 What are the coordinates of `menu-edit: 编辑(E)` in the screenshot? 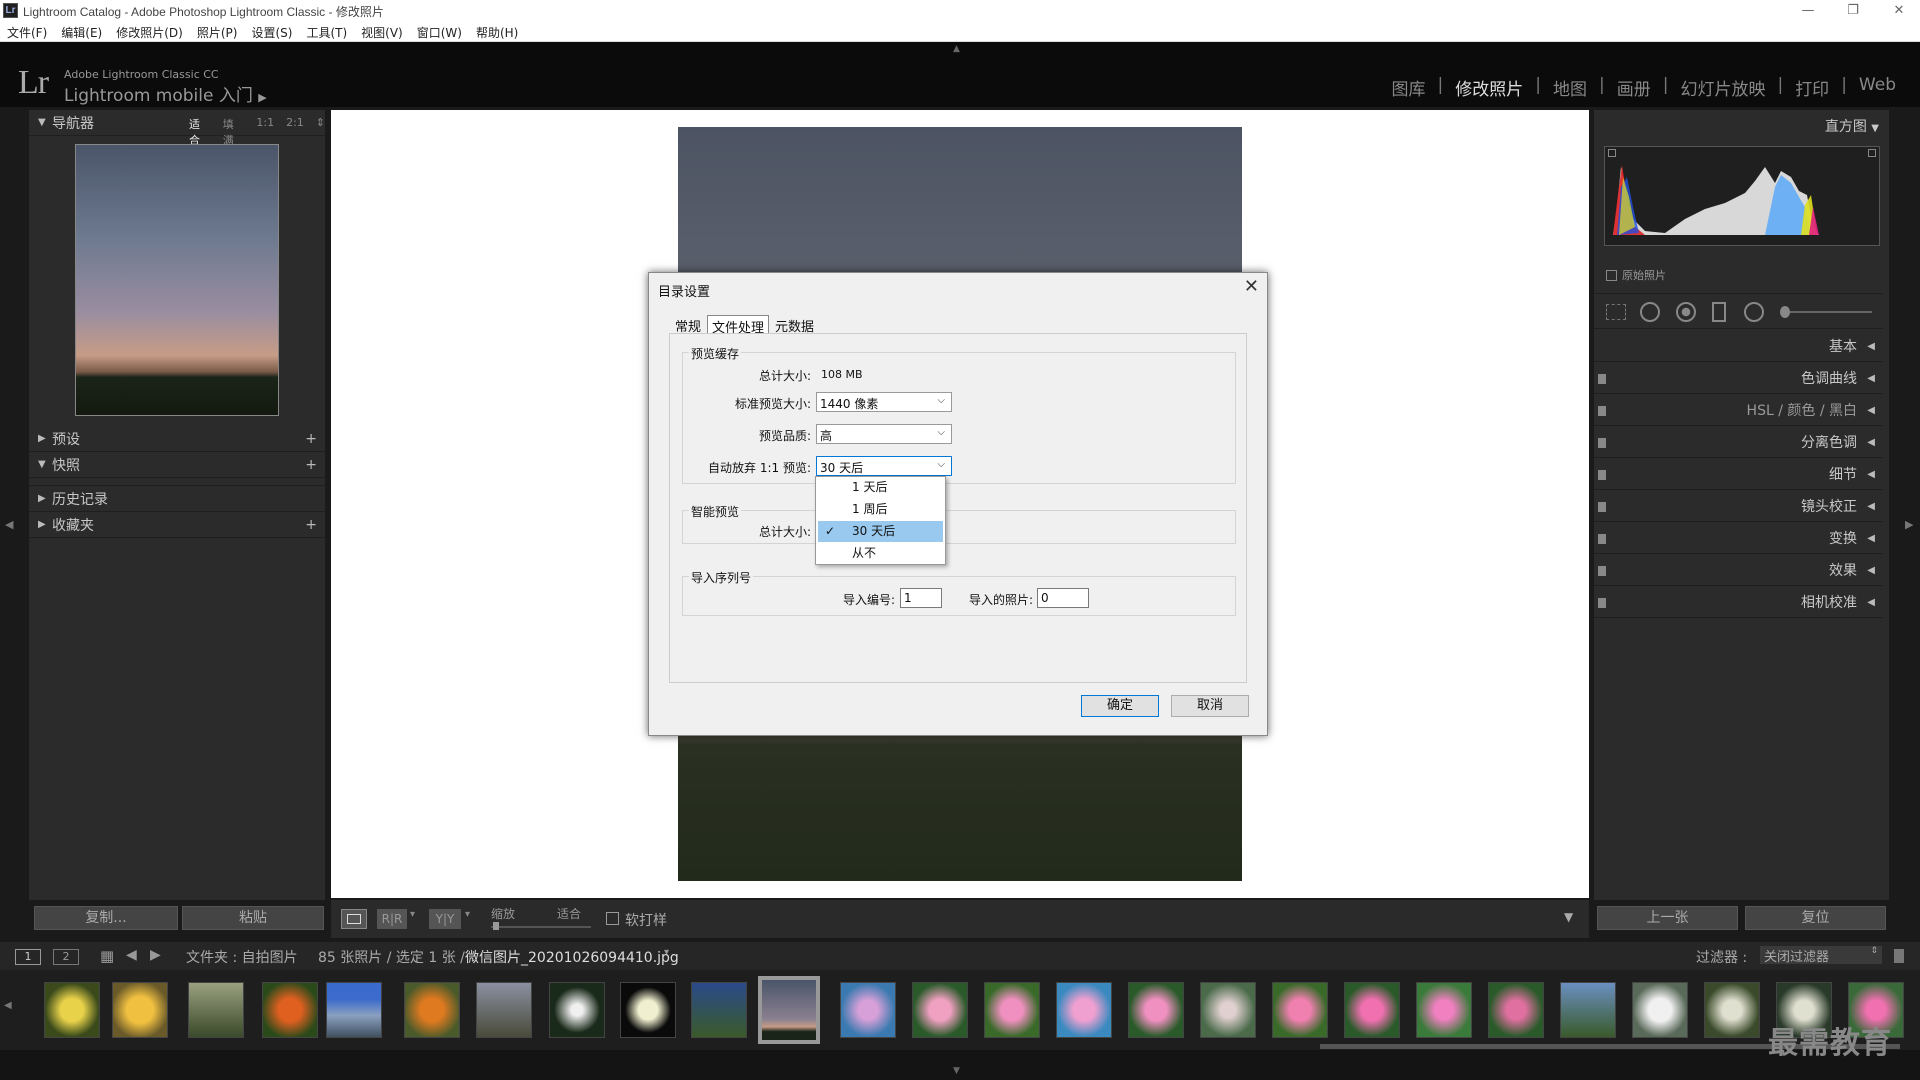 It's located at (81, 31).